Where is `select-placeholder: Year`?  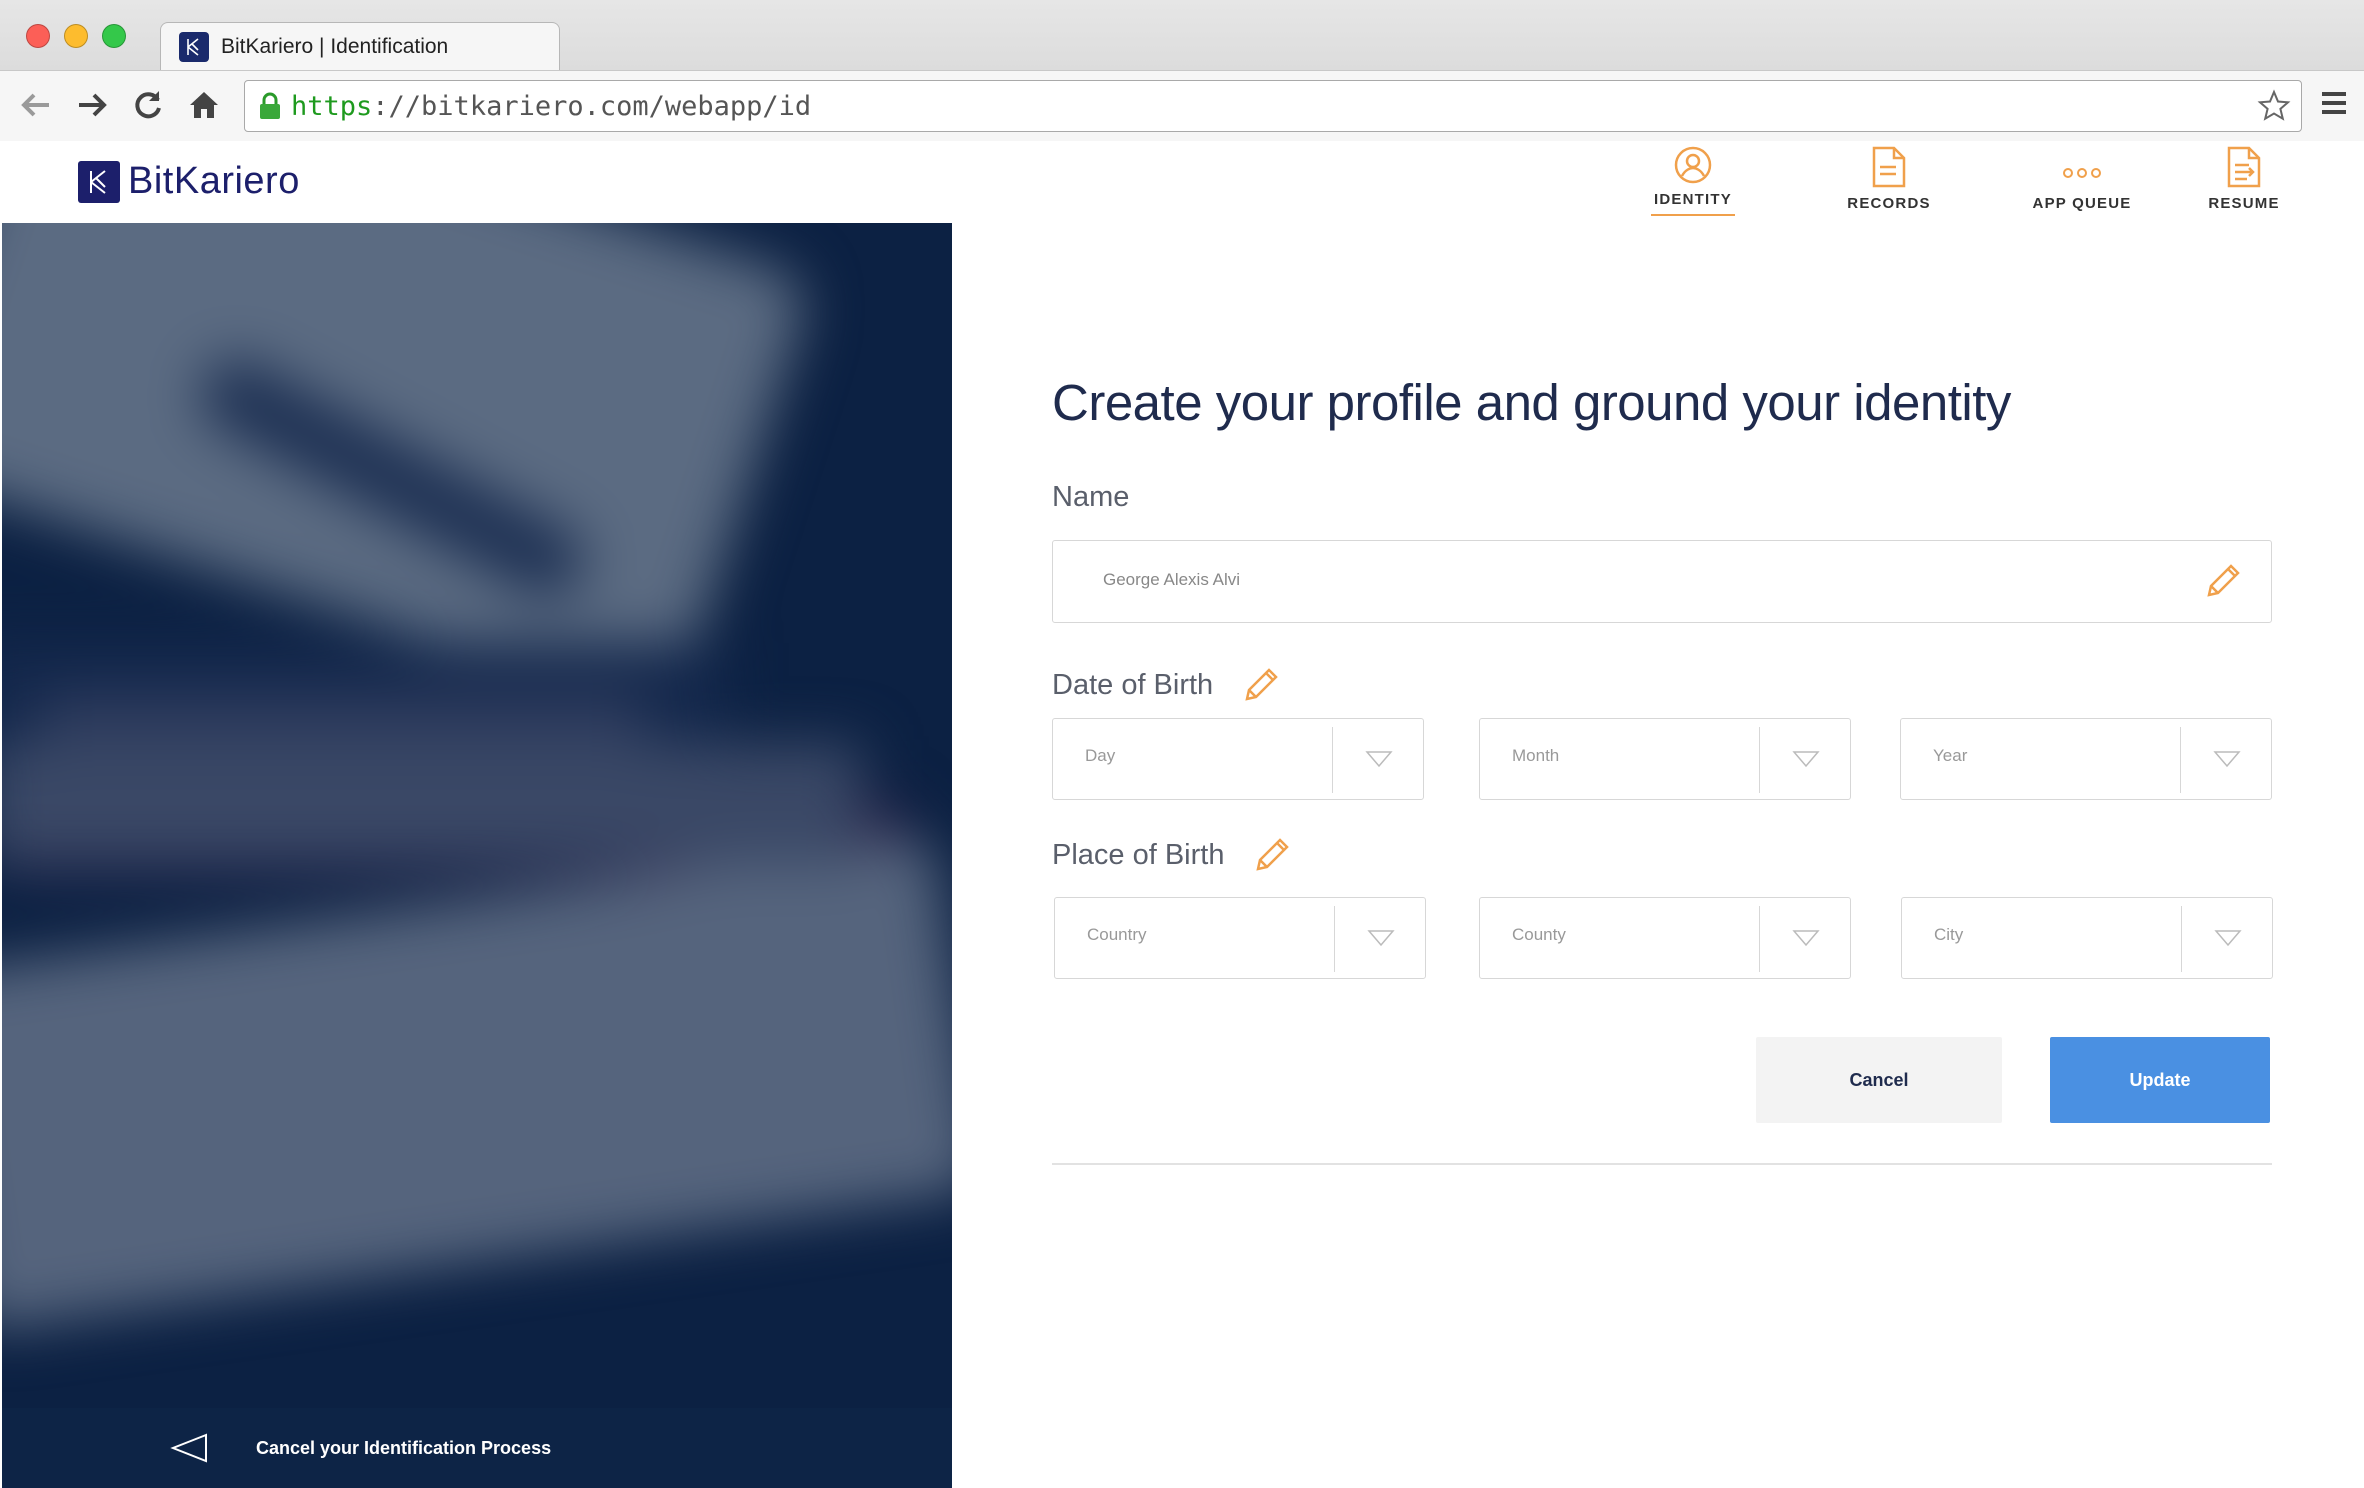 select-placeholder: Year is located at coordinates (1950, 755).